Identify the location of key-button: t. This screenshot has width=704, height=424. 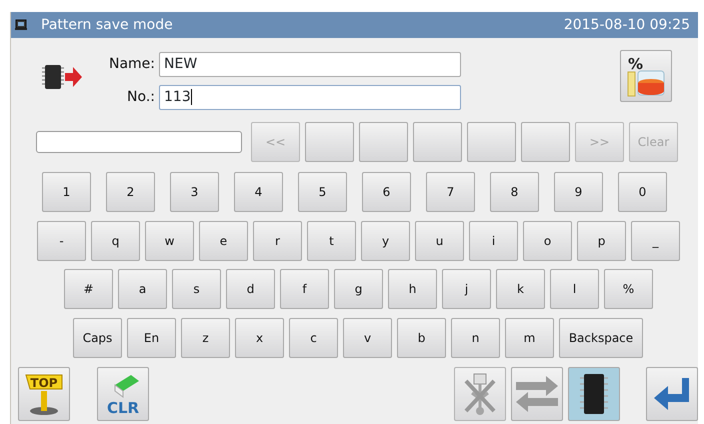
(331, 241).